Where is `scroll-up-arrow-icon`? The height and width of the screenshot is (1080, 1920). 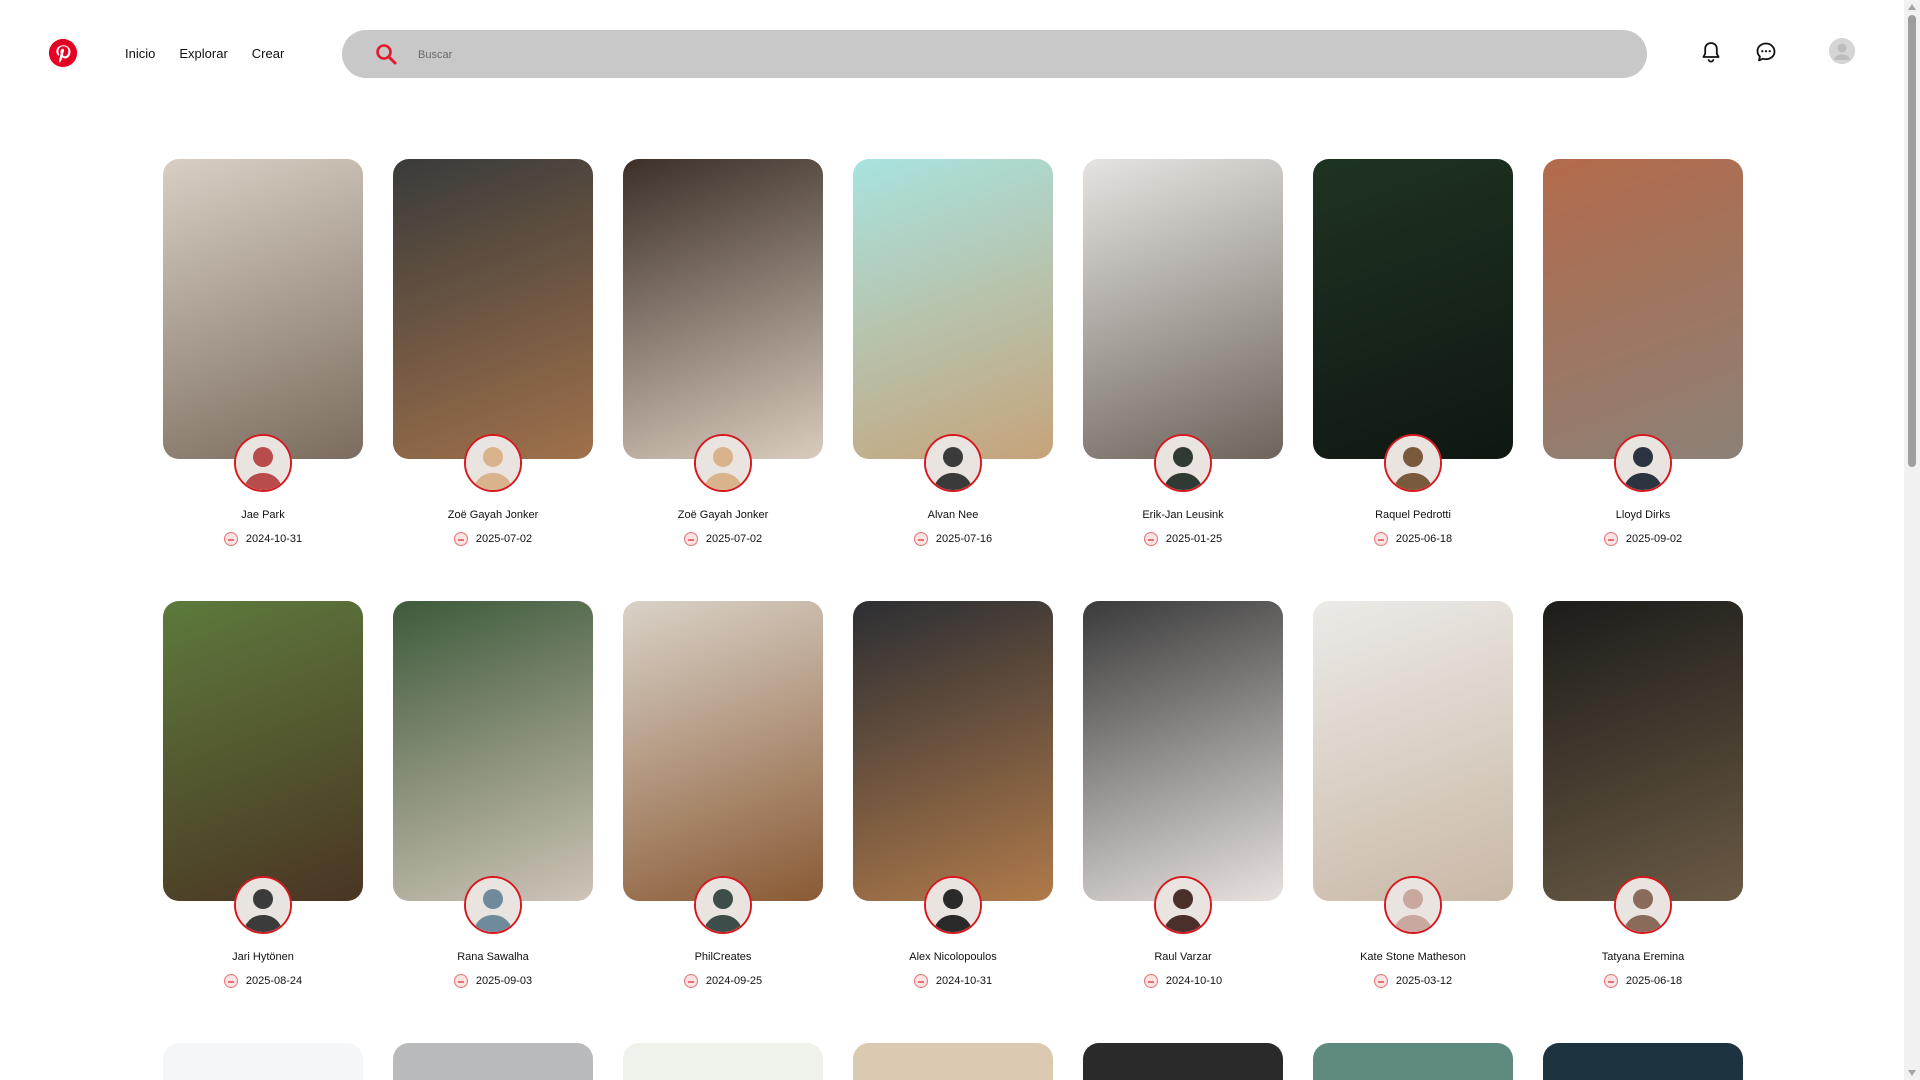 scroll-up-arrow-icon is located at coordinates (1912, 7).